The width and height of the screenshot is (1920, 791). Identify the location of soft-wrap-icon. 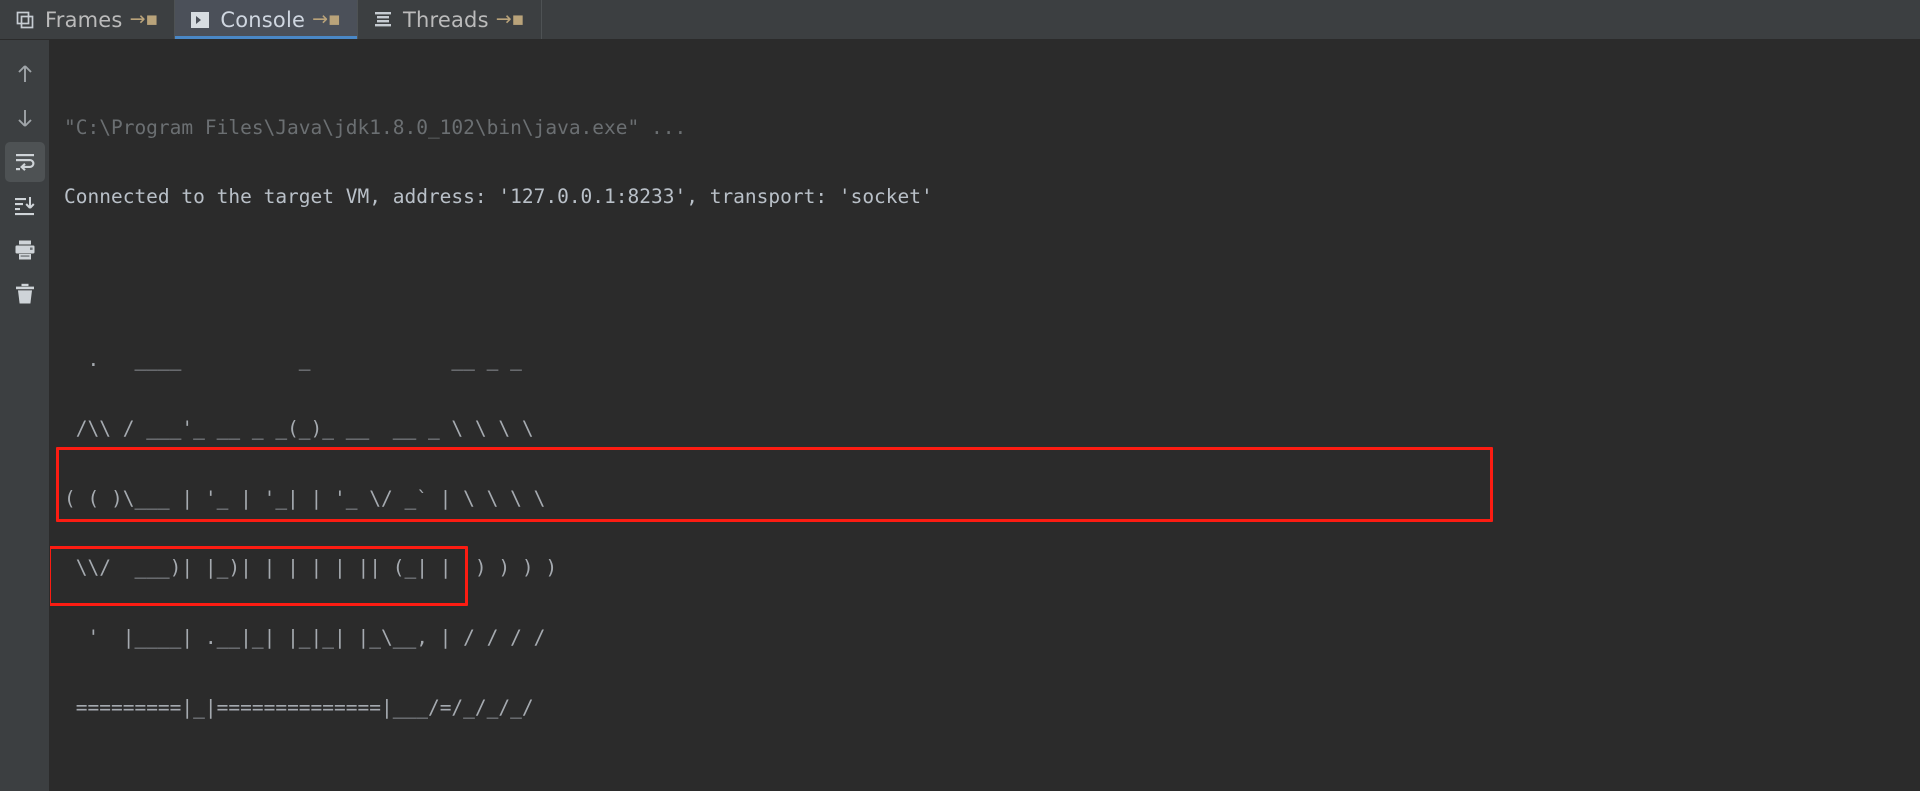
(24, 162).